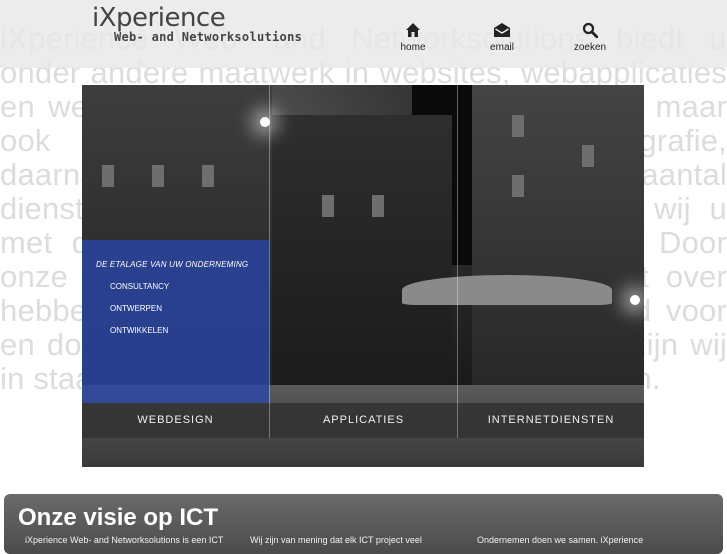 The width and height of the screenshot is (727, 554). Describe the element at coordinates (139, 330) in the screenshot. I see `overlay-link-ontwikkelen: ONTWIKKELEN` at that location.